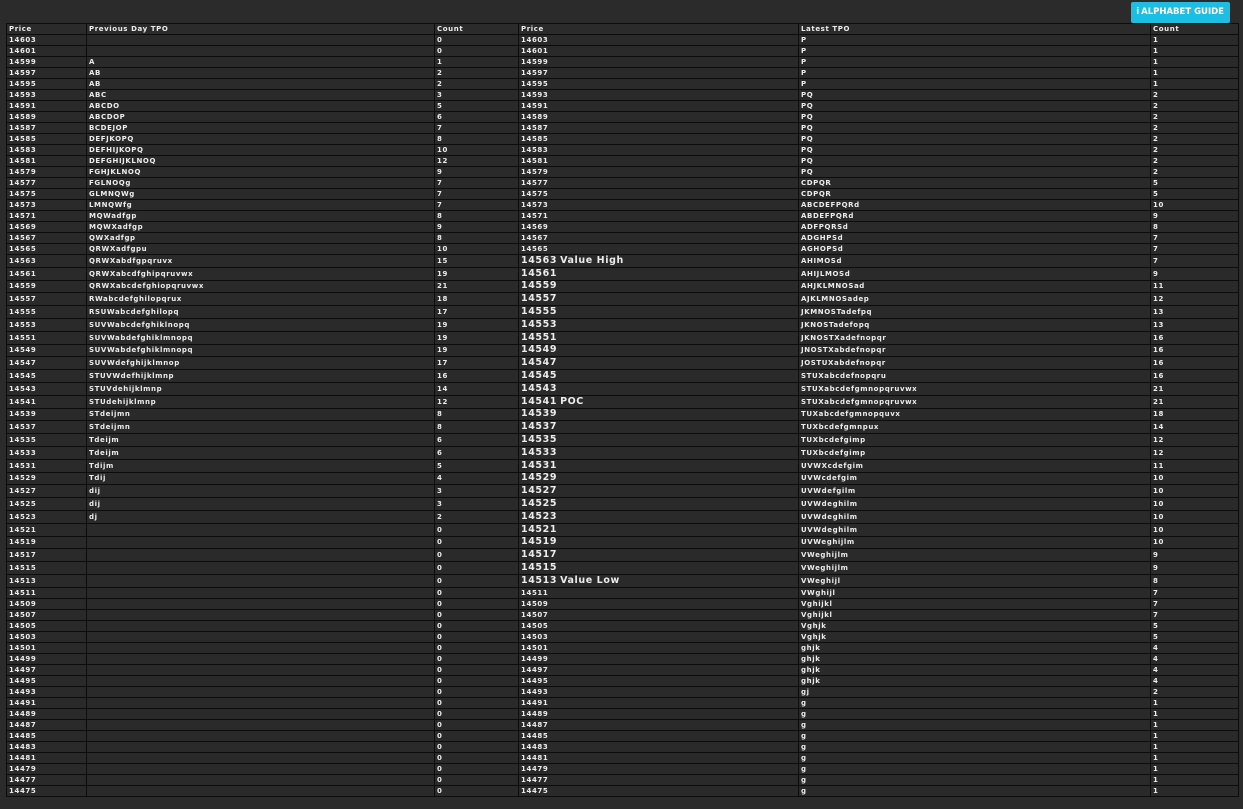 This screenshot has width=1243, height=809. I want to click on count-latest-cell: 18, so click(1194, 414).